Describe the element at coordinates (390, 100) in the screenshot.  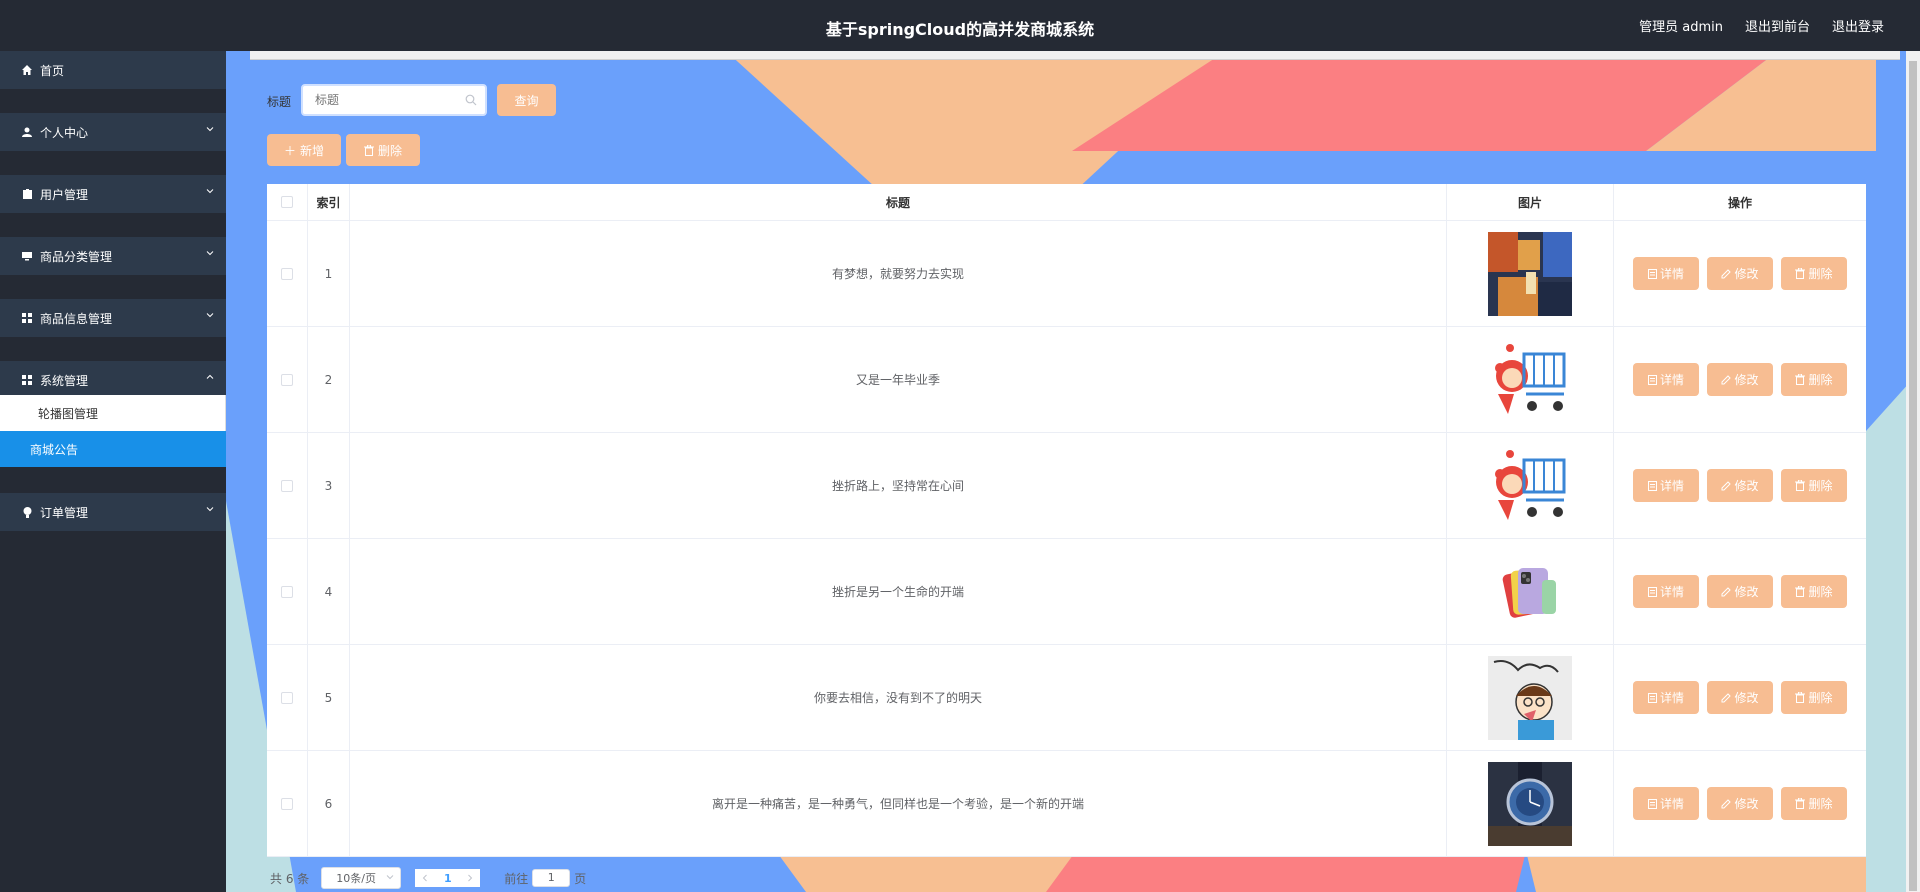
I see `search-input` at that location.